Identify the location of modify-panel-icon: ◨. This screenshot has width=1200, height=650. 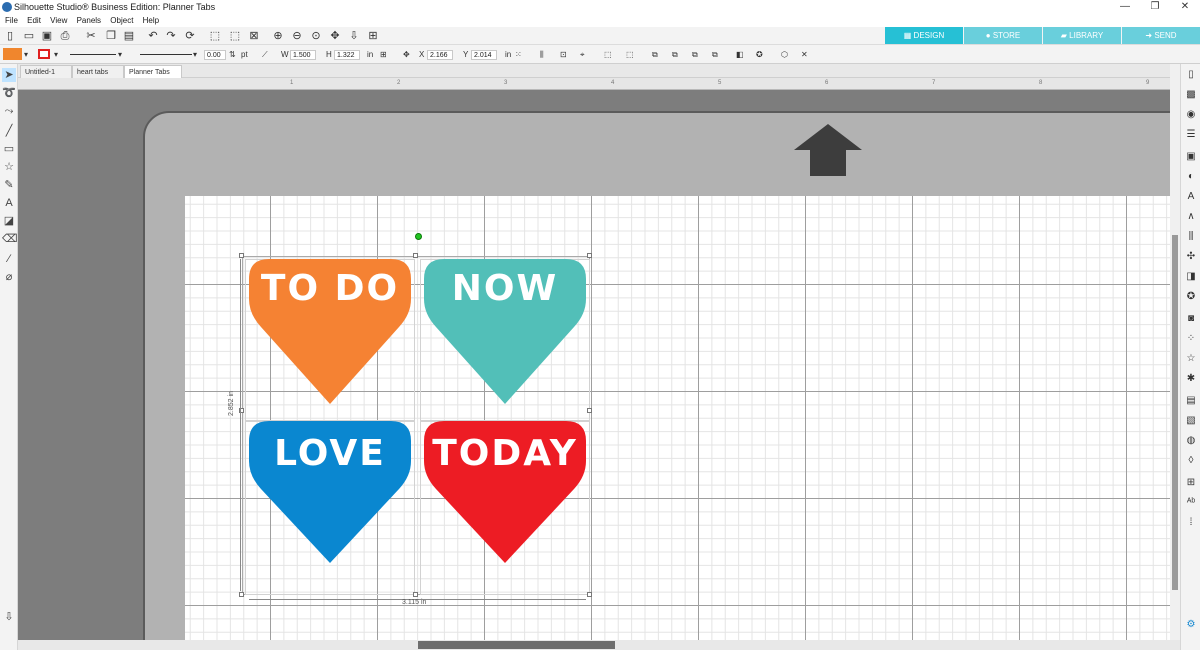
(1191, 277).